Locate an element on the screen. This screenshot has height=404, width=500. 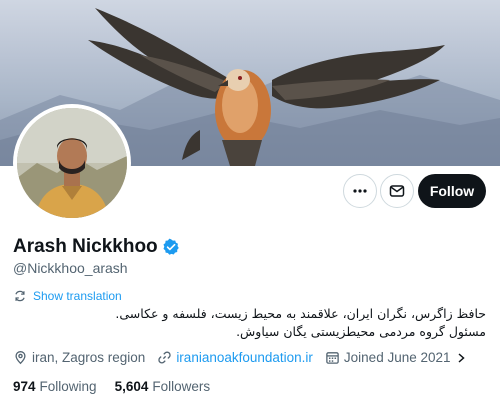
avatar is located at coordinates (72, 163).